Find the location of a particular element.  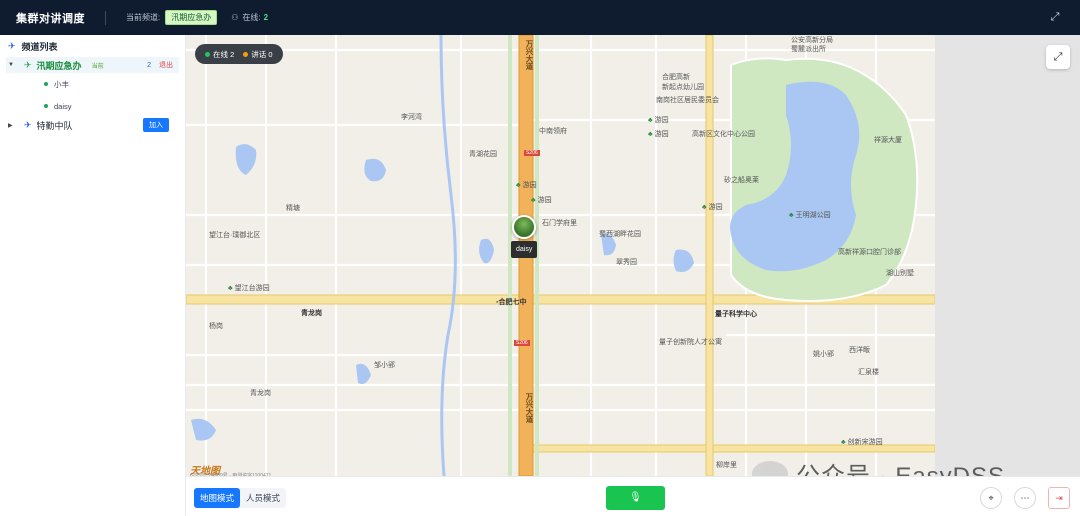

person-mode-button: 人员模式 is located at coordinates (263, 498).